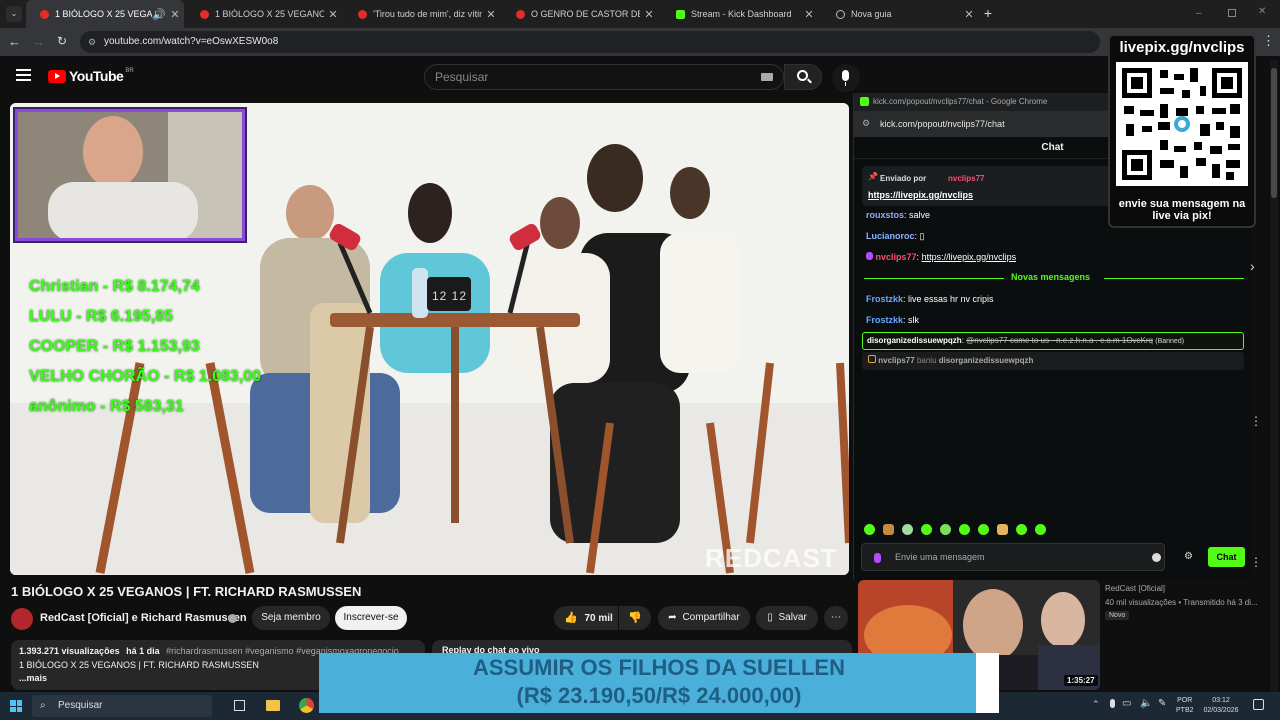 This screenshot has width=1280, height=720. I want to click on qr-title: livepix.gg/nvclips, so click(1182, 47).